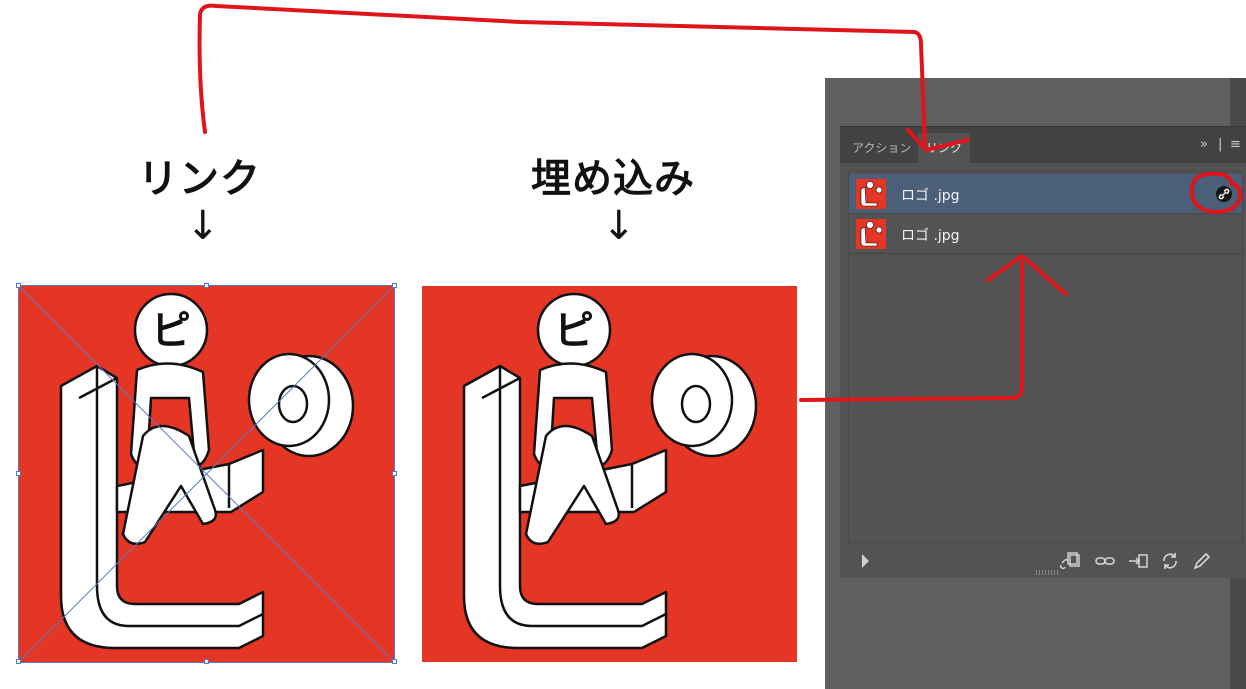 This screenshot has width=1246, height=689. I want to click on tab-links: リンク, so click(944, 148).